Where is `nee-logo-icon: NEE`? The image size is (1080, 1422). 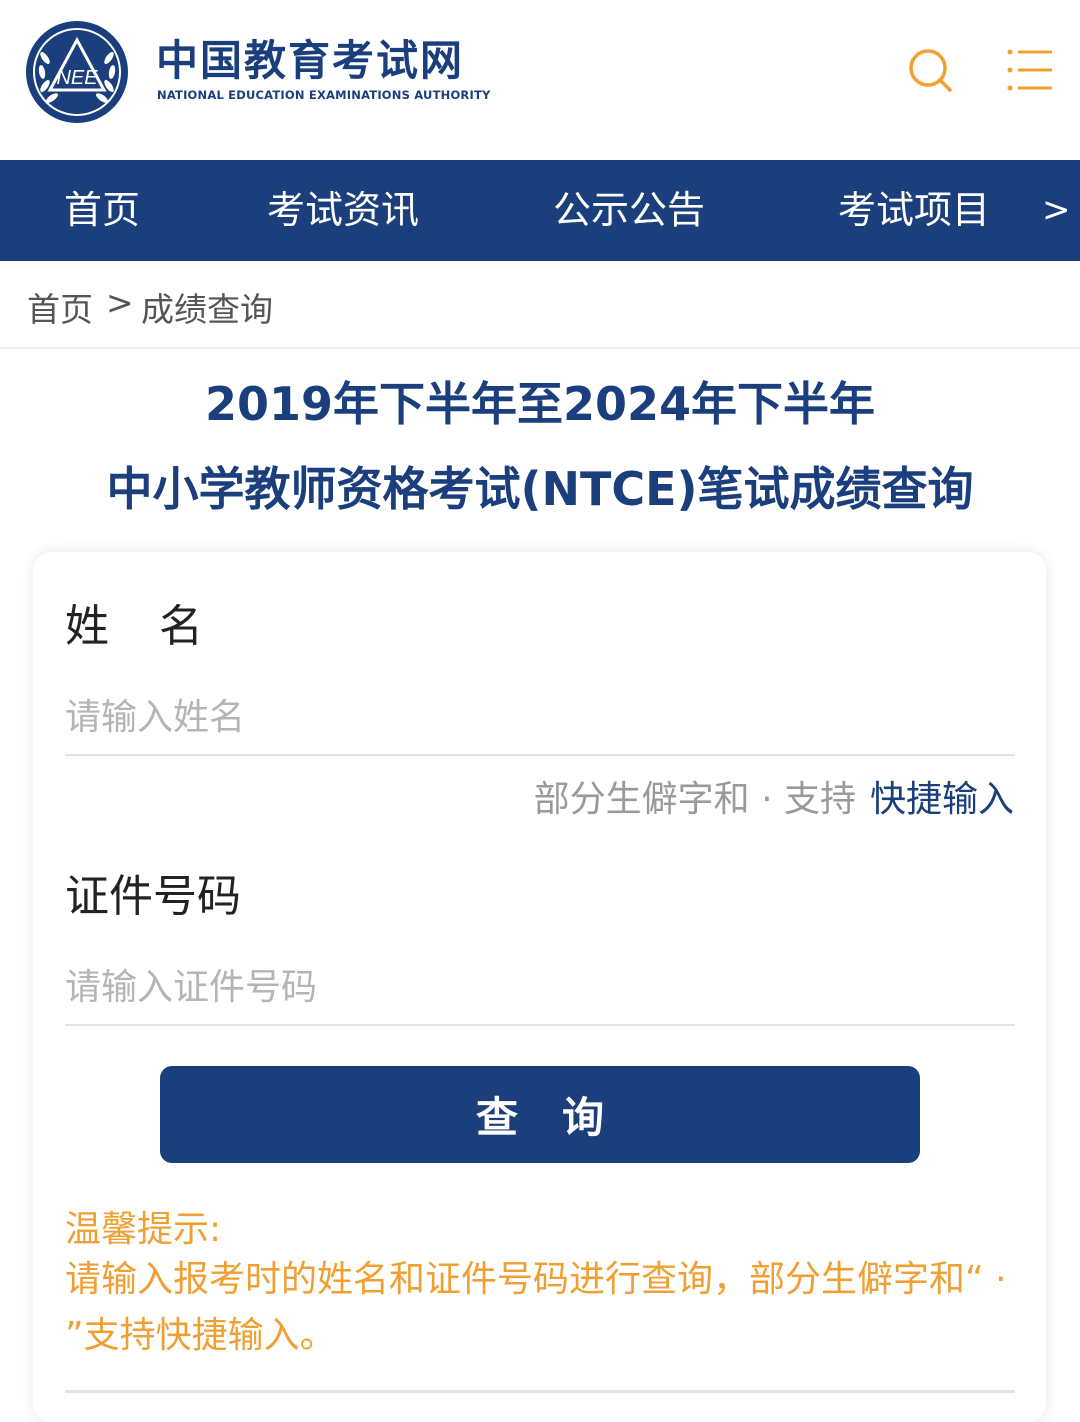 nee-logo-icon: NEE is located at coordinates (77, 72).